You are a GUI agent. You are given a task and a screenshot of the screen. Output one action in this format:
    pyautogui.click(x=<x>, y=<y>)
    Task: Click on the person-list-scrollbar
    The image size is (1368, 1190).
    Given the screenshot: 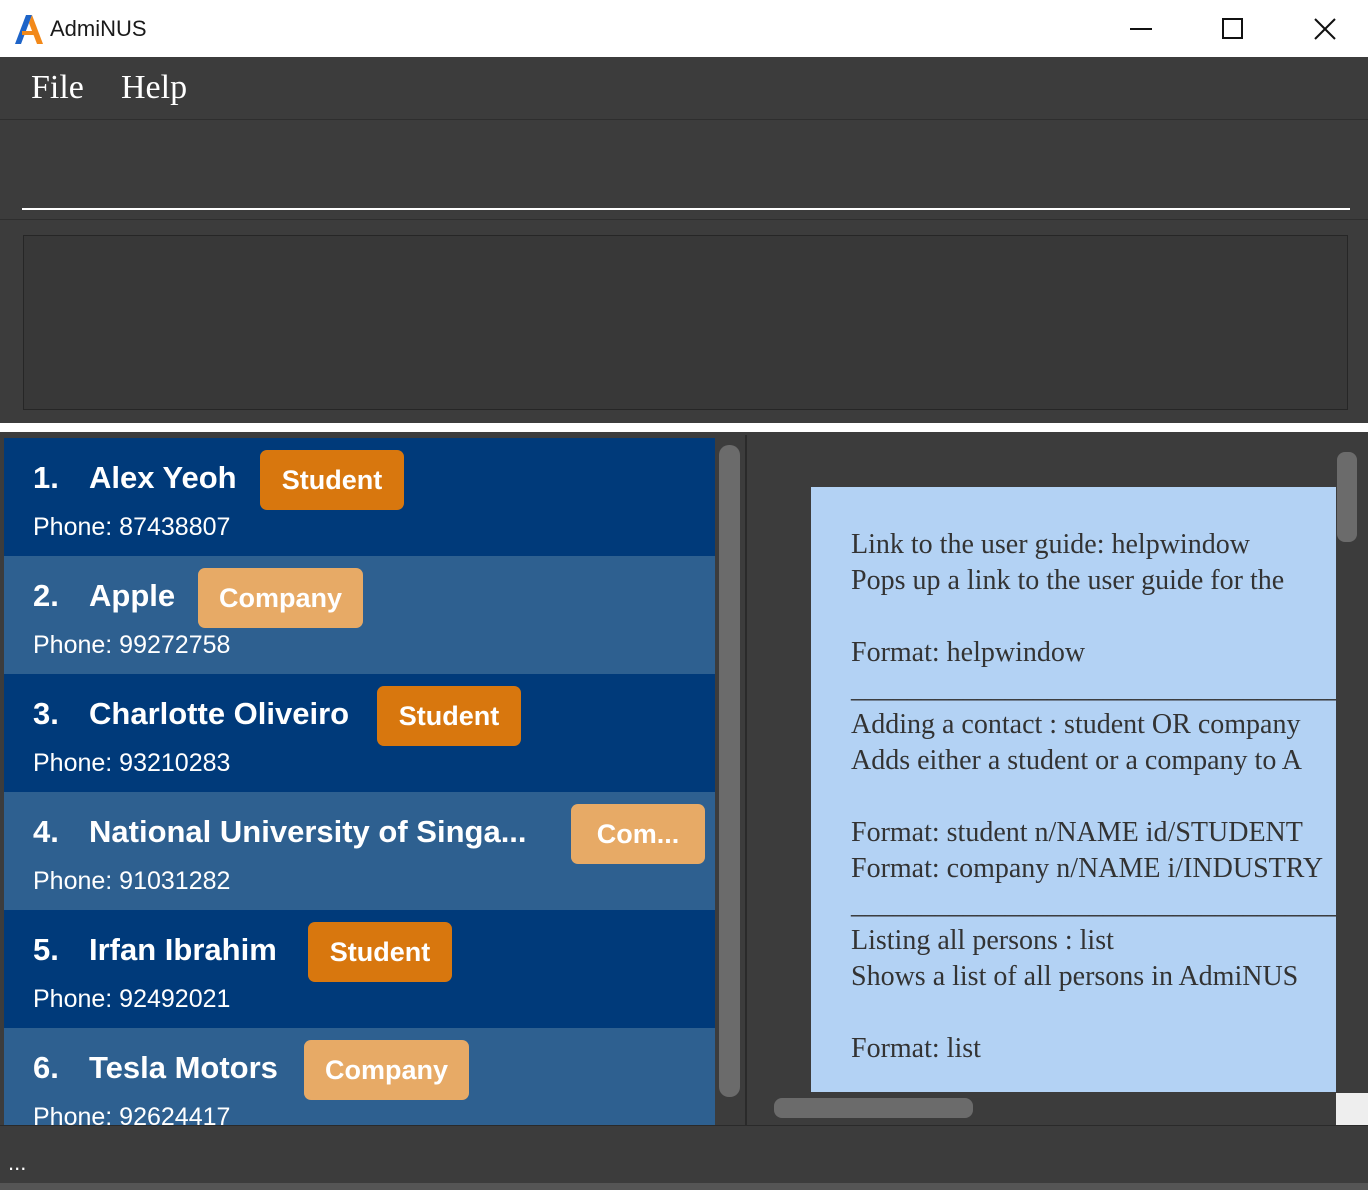 What is the action you would take?
    pyautogui.click(x=729, y=771)
    